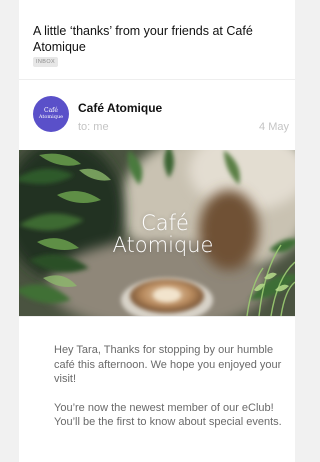  What do you see at coordinates (165, 223) in the screenshot?
I see `hero-title-line1: Café` at bounding box center [165, 223].